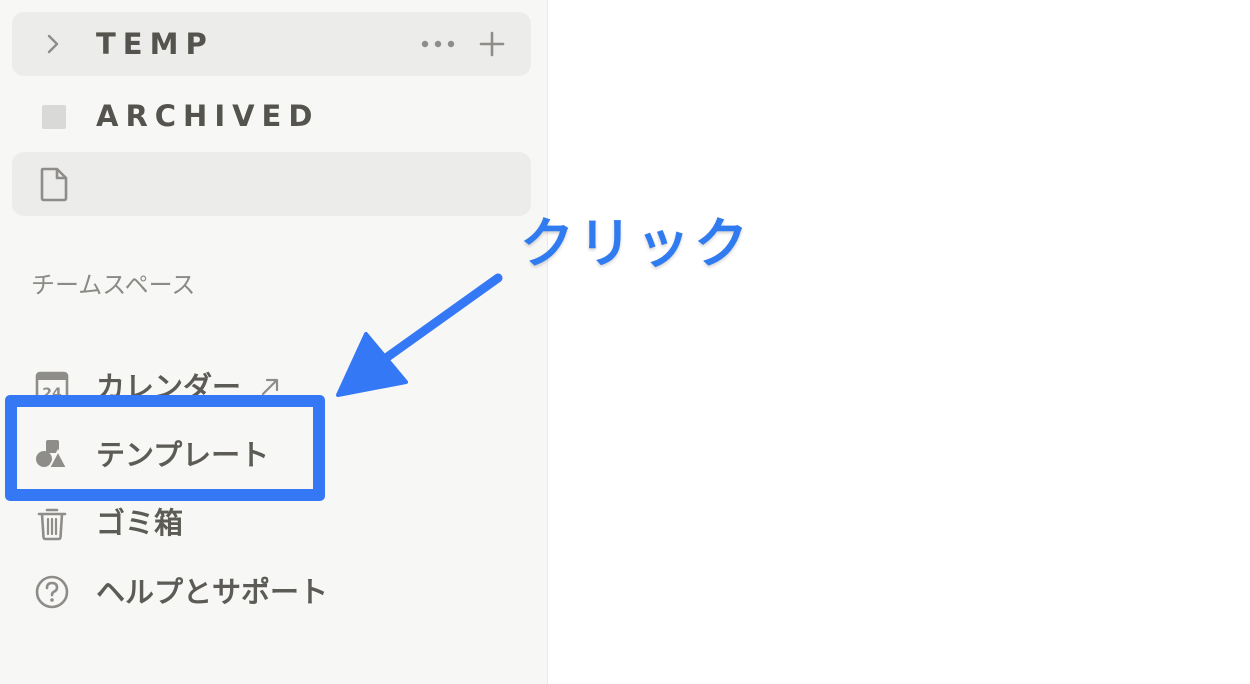  Describe the element at coordinates (438, 44) in the screenshot. I see `more-horizontal-icon` at that location.